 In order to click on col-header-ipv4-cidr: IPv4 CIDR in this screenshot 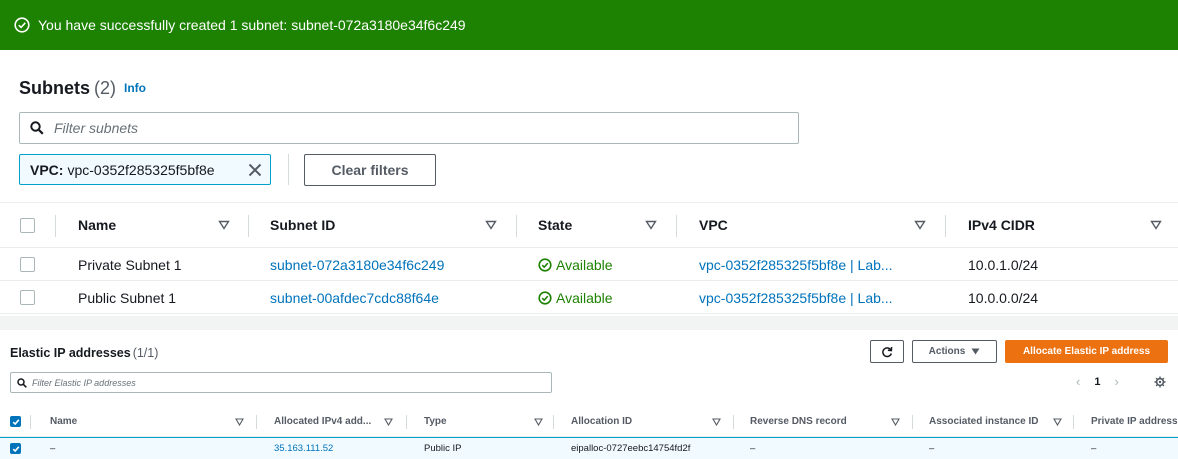, I will do `click(1001, 225)`.